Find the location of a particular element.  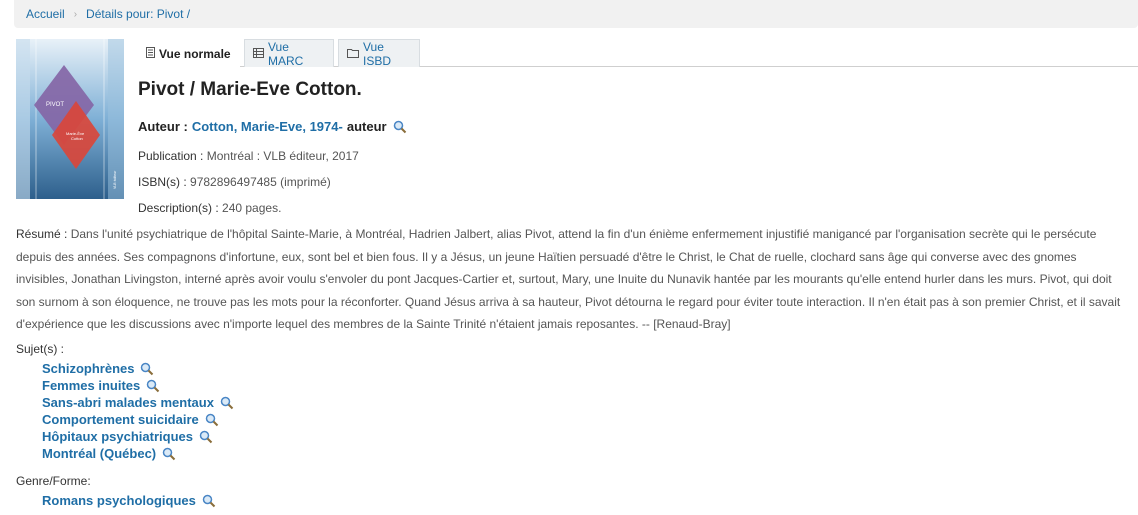

author-label: Auteur : is located at coordinates (163, 126).